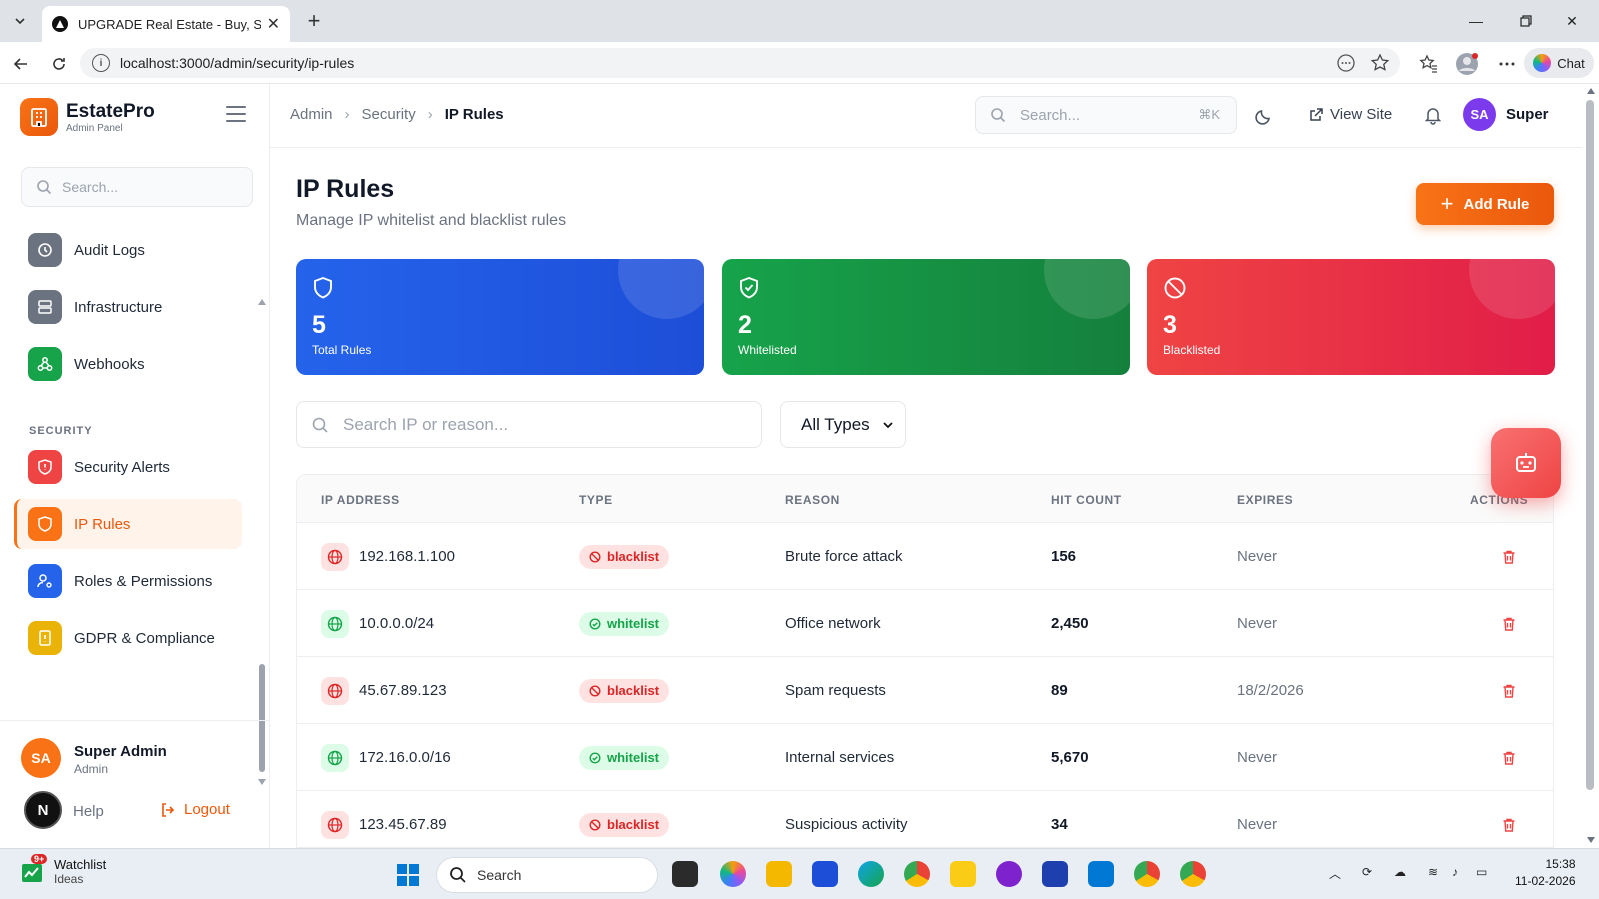 Image resolution: width=1599 pixels, height=899 pixels. Describe the element at coordinates (1526, 21) in the screenshot. I see `maximize-icon` at that location.